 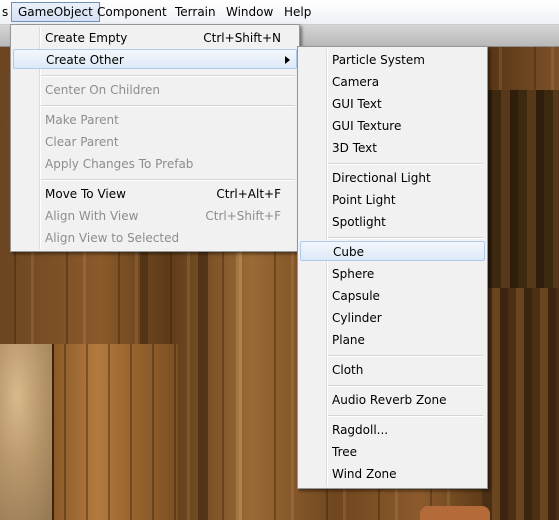 I want to click on chevron-right-icon, so click(x=287, y=60).